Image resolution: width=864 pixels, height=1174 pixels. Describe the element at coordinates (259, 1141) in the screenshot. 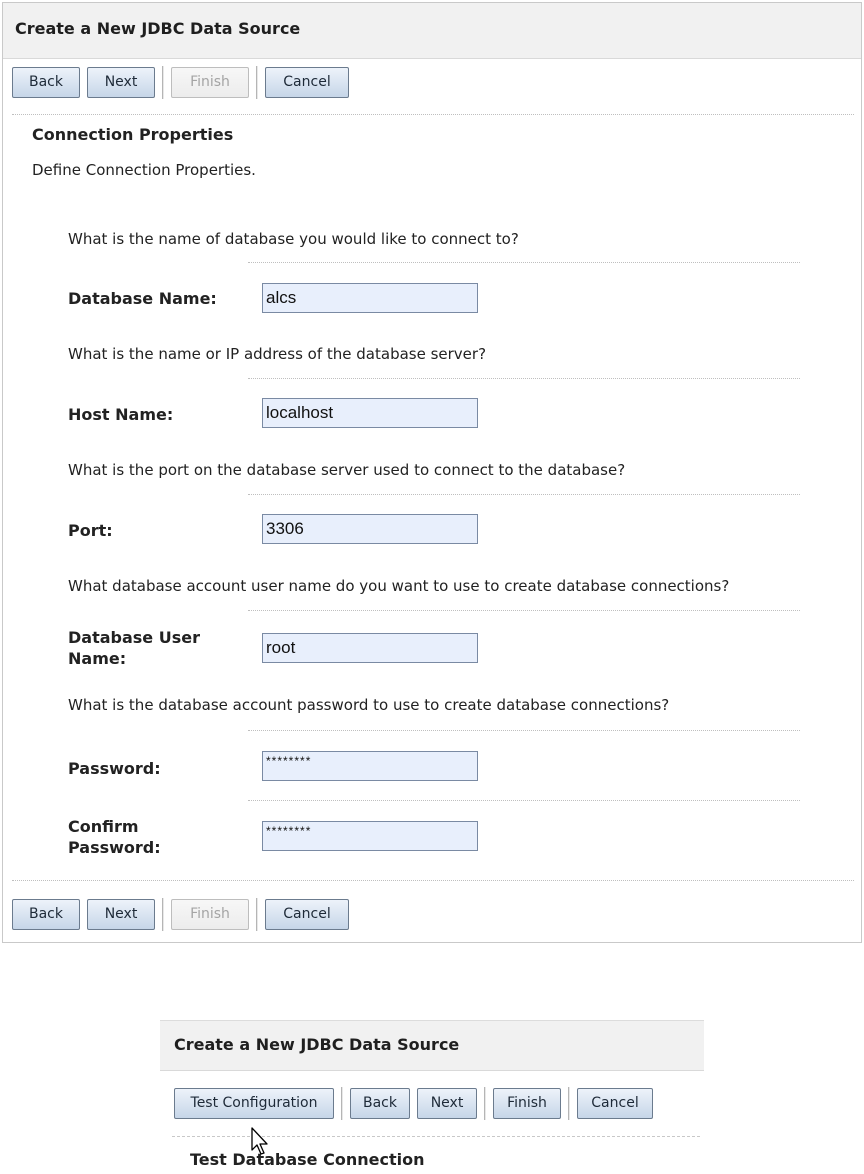

I see `arrow-cursor-icon` at that location.